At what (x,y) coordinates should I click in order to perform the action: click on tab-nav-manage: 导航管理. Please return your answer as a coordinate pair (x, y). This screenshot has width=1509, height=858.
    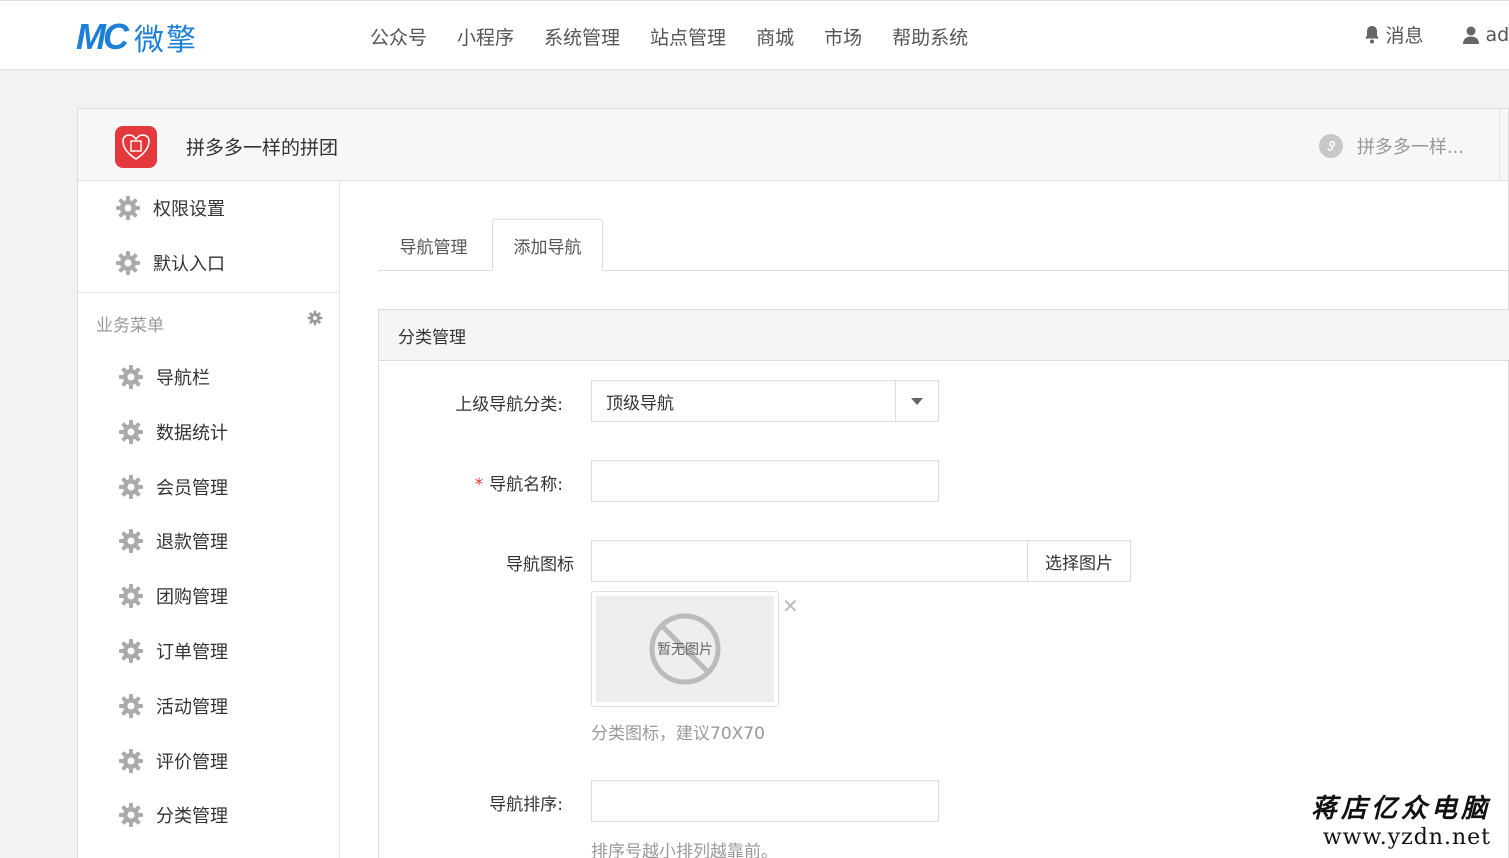
    Looking at the image, I should click on (433, 245).